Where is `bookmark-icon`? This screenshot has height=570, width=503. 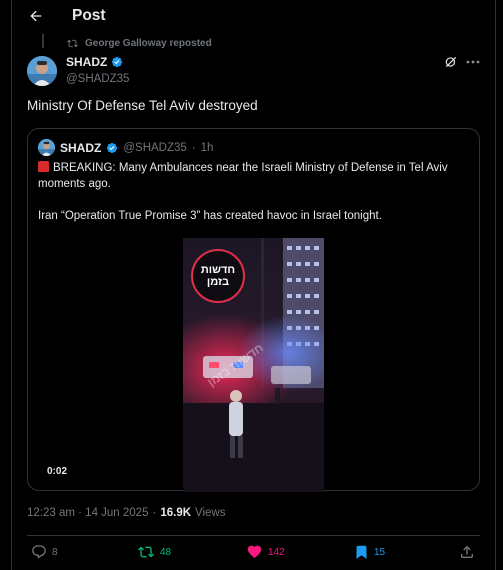
bookmark-icon is located at coordinates (361, 552).